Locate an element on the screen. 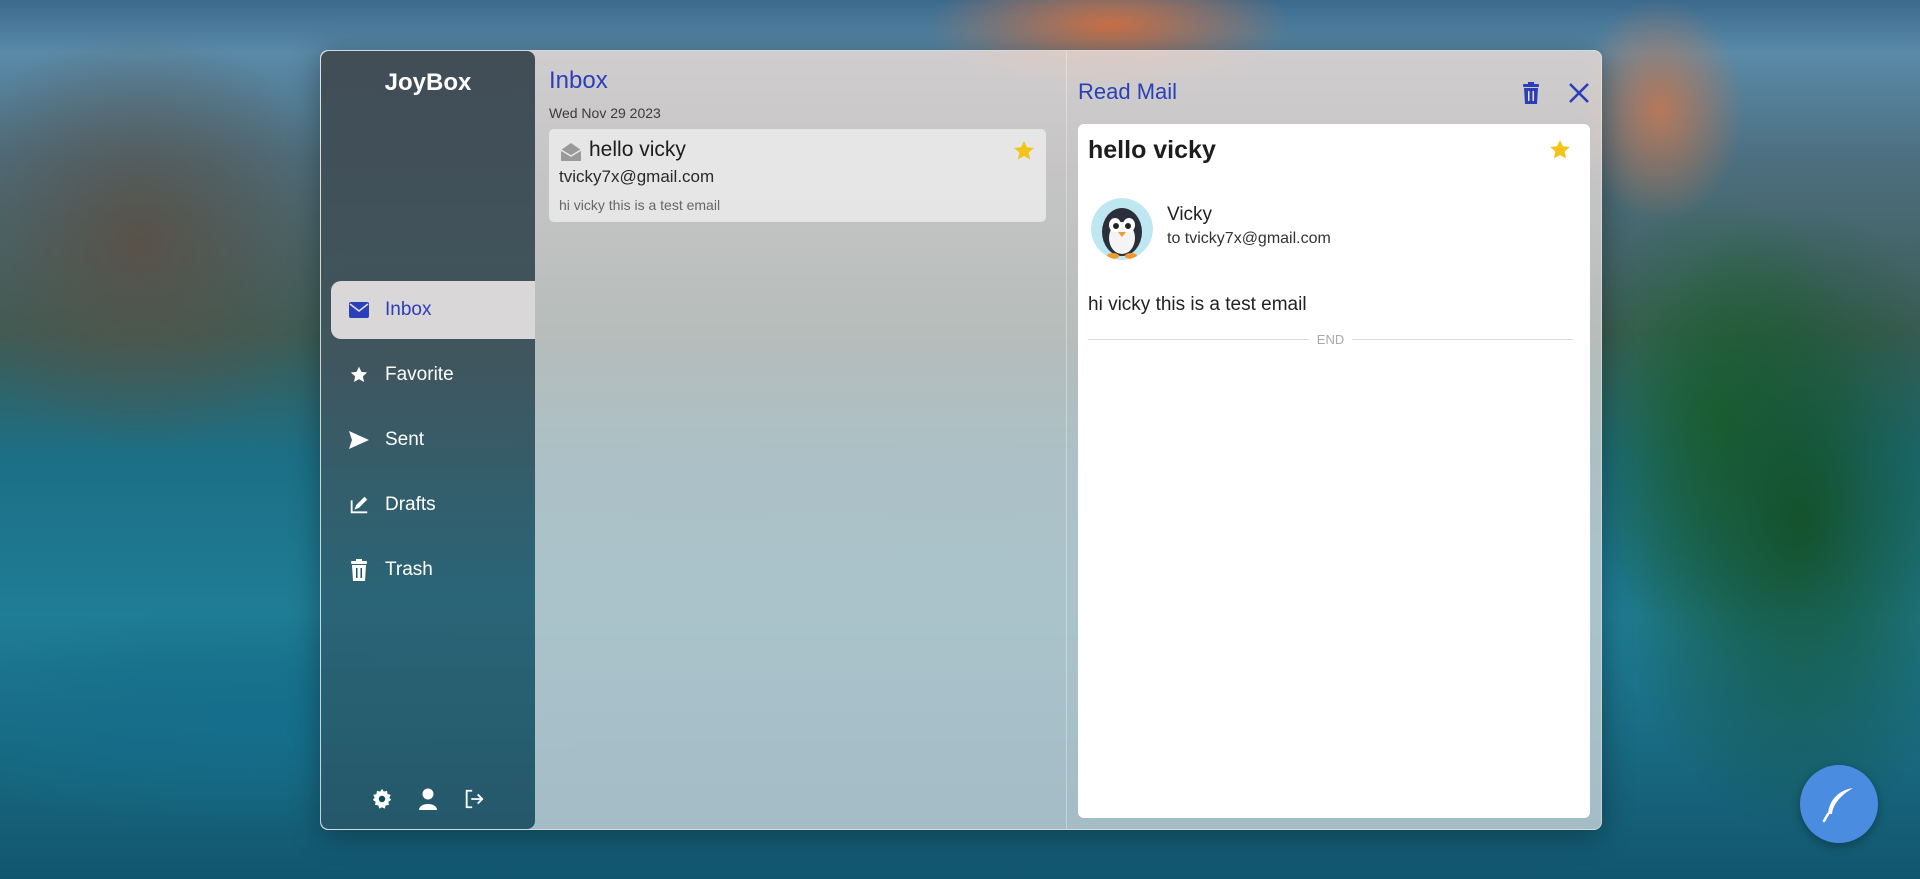 The height and width of the screenshot is (879, 1920). sidebar-nav: Inbox Favorite Sent Drafts Trash is located at coordinates (433, 443).